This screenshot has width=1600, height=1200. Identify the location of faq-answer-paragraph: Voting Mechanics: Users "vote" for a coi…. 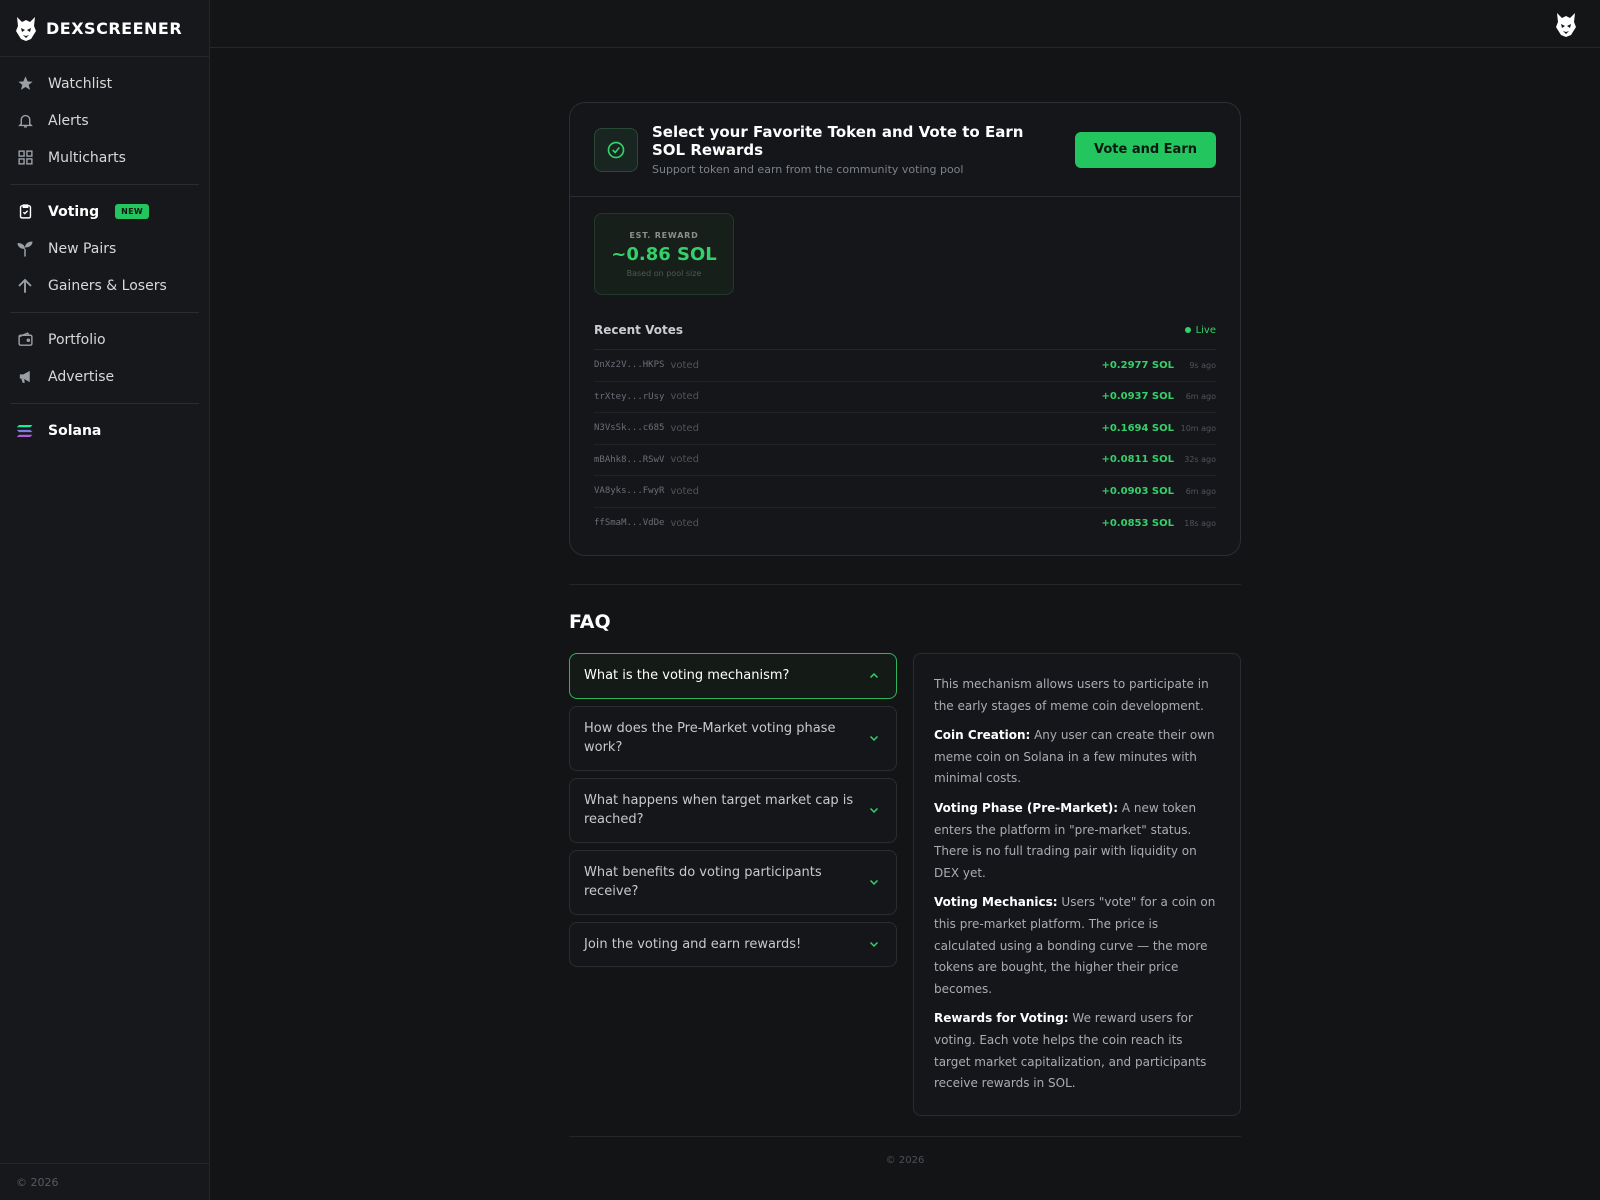
(1077, 946).